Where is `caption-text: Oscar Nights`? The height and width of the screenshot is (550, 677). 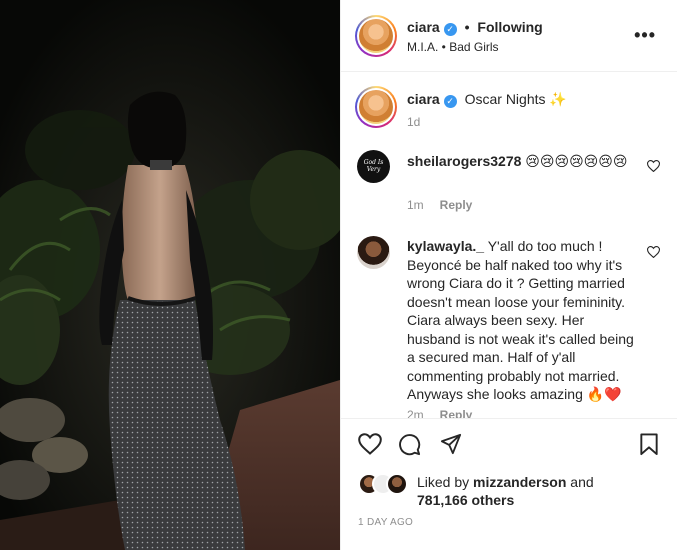
caption-text: Oscar Nights is located at coordinates (505, 99).